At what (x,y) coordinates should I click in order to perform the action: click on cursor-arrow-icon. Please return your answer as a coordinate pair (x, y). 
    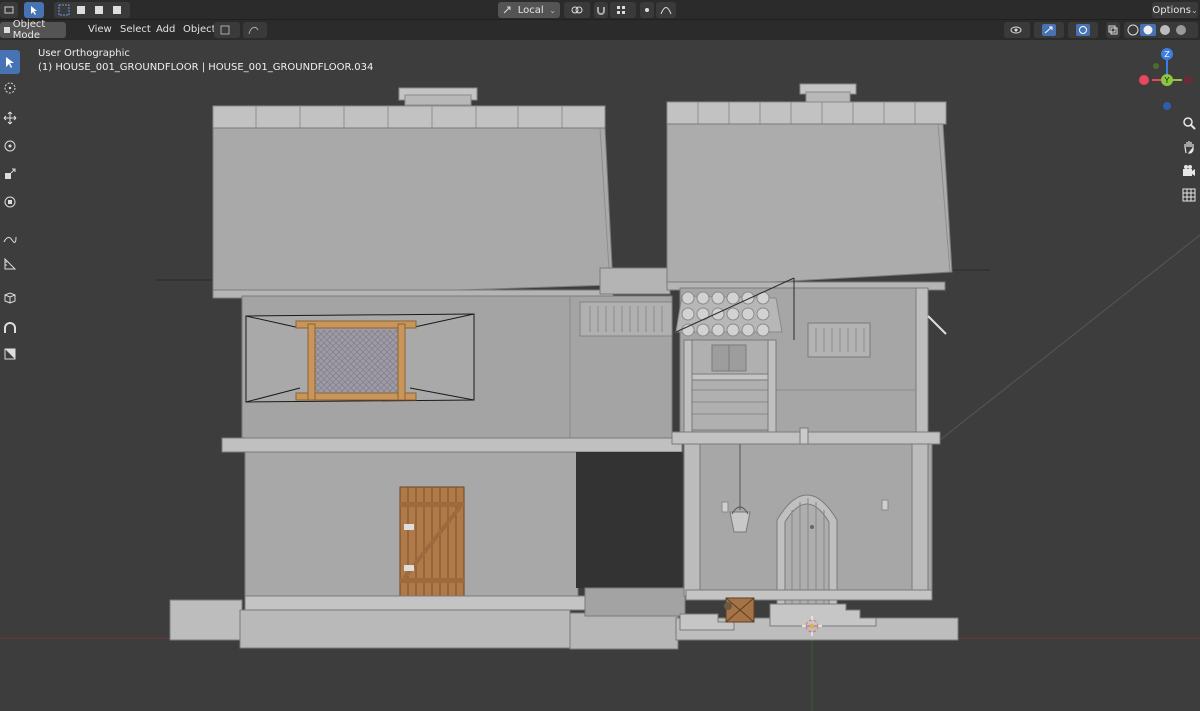
    Looking at the image, I should click on (34, 10).